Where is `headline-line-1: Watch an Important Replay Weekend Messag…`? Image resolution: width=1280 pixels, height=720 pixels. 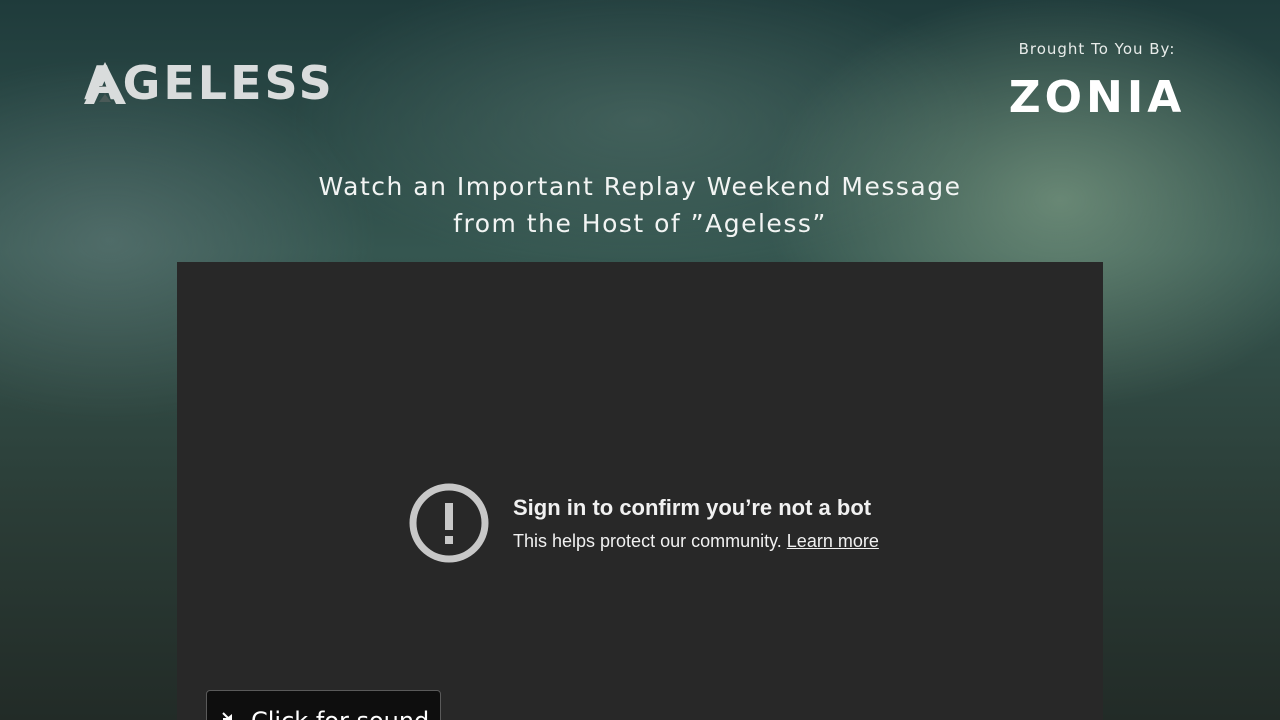 headline-line-1: Watch an Important Replay Weekend Messag… is located at coordinates (640, 186).